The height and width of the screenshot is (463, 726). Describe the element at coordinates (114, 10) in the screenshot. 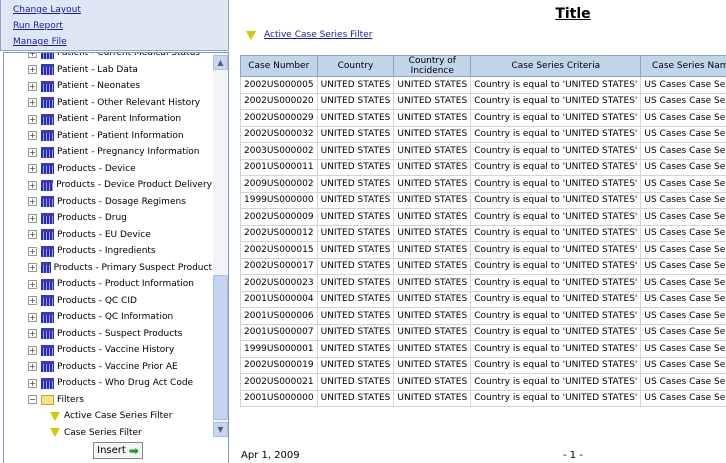

I see `change-layout-link: Change Layout` at that location.